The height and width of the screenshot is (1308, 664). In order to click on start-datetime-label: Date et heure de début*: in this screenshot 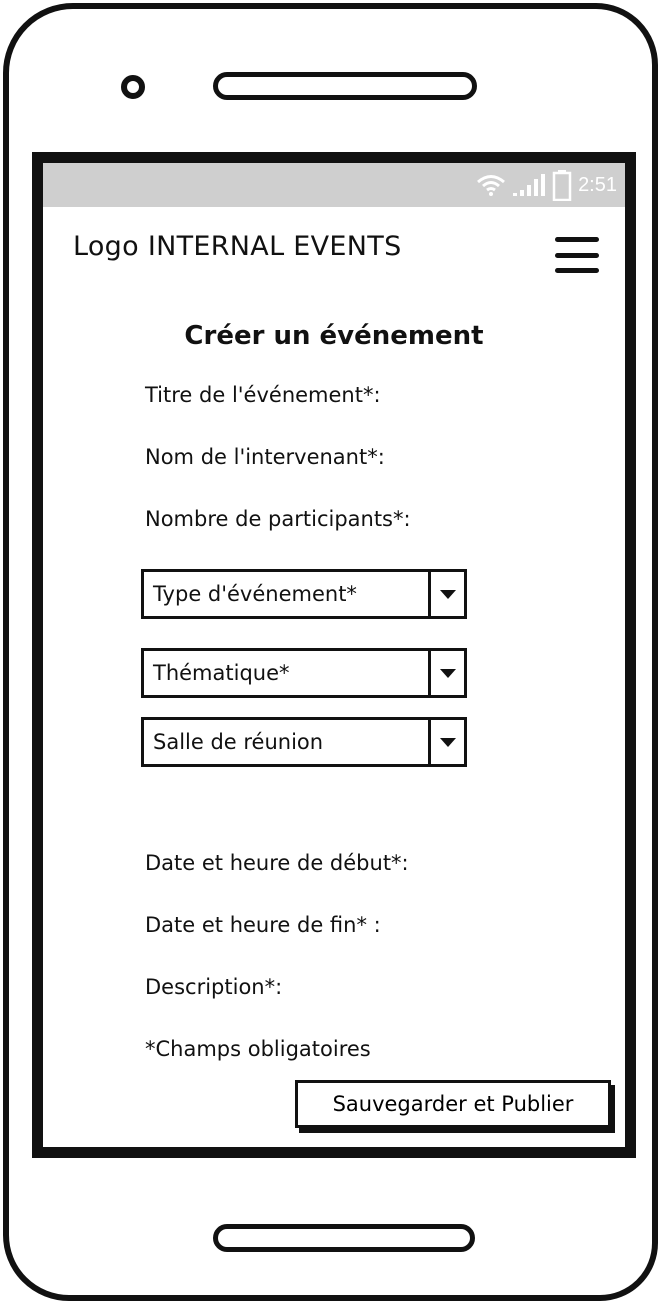, I will do `click(277, 863)`.